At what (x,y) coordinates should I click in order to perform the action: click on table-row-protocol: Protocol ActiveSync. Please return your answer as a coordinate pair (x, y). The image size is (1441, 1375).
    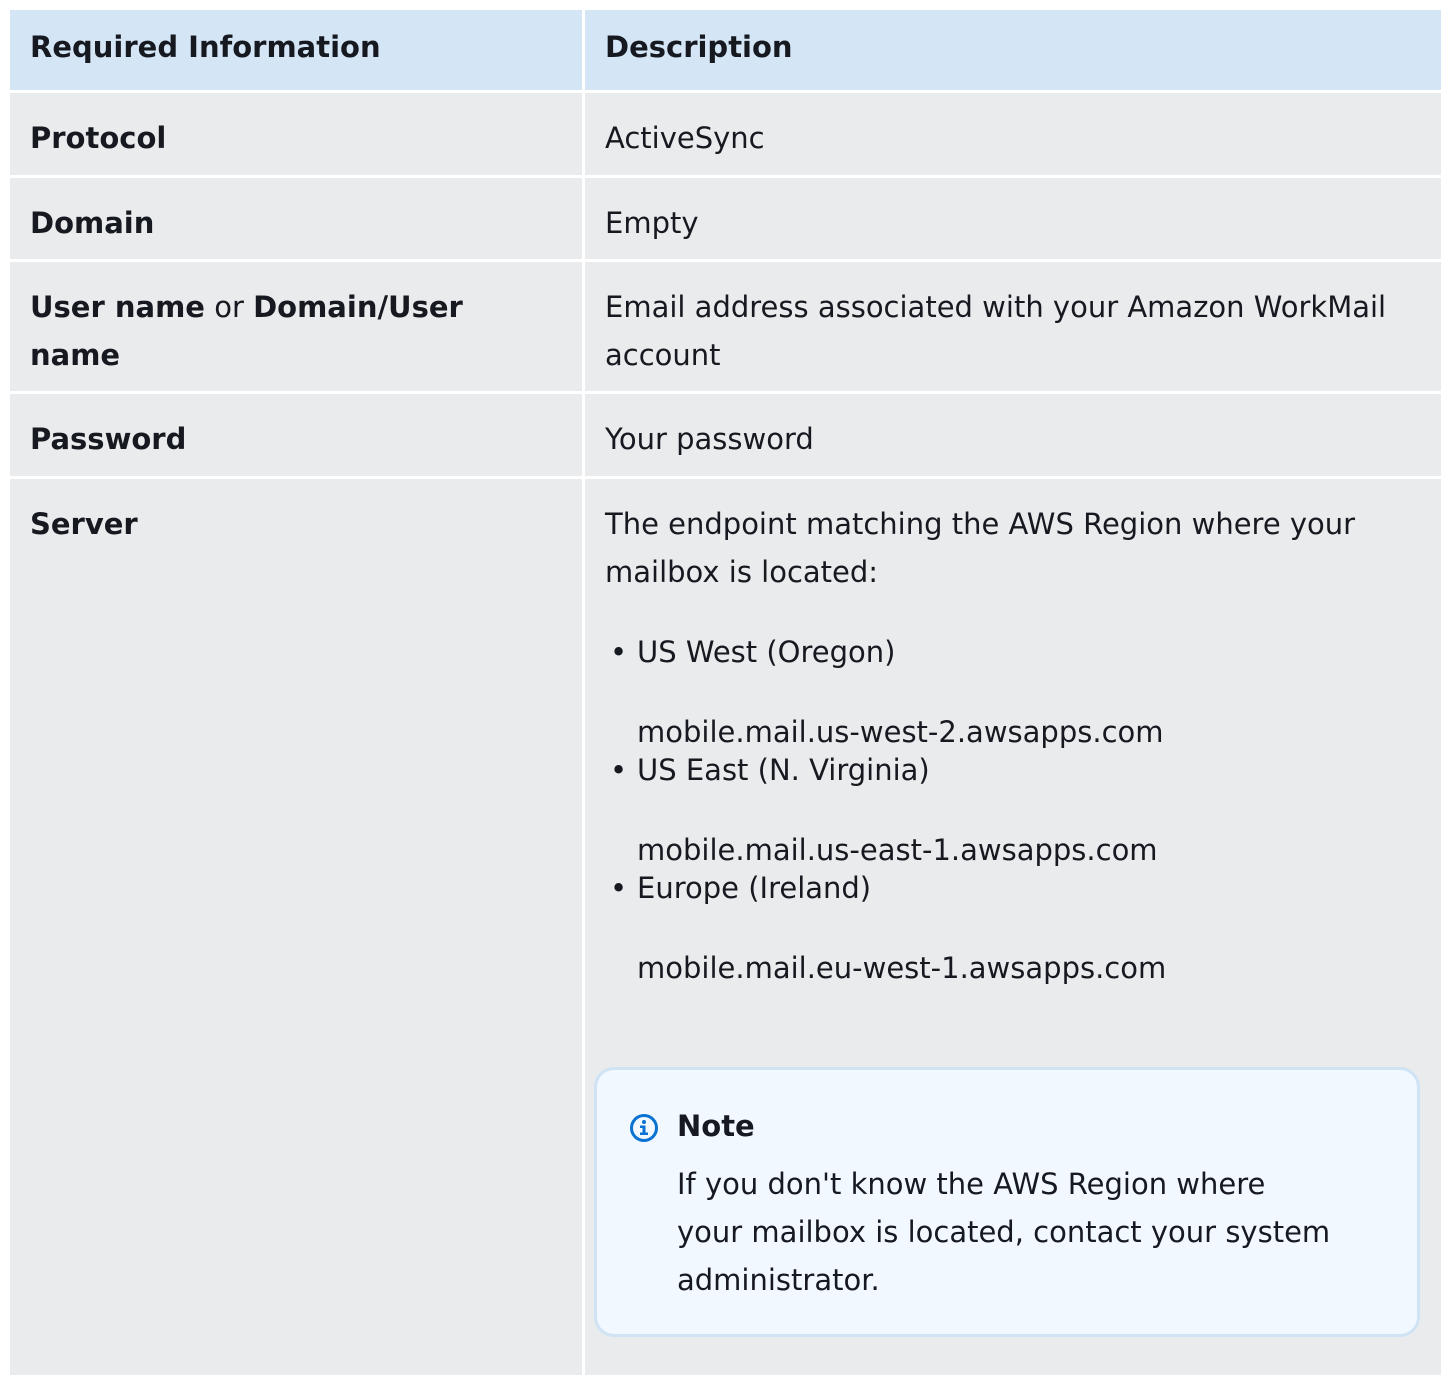
    Looking at the image, I should click on (725, 135).